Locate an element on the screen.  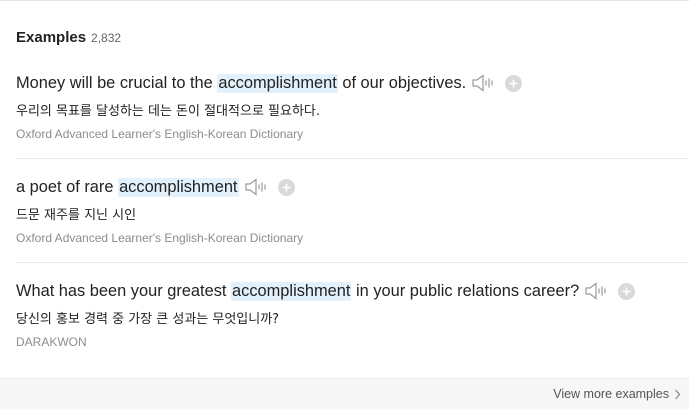
section-title: Examples is located at coordinates (51, 37).